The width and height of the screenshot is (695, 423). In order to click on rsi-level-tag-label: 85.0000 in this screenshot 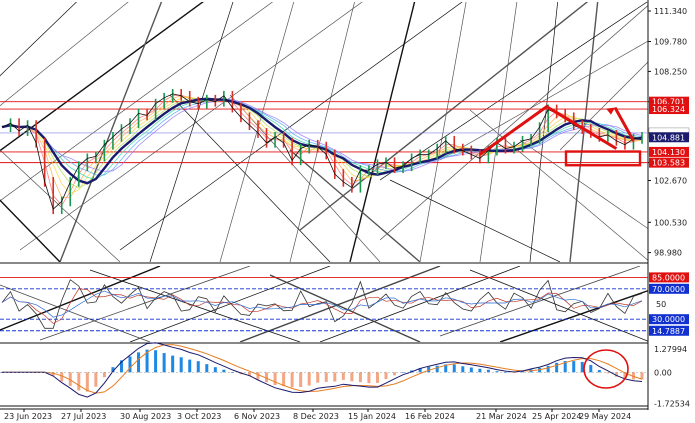, I will do `click(668, 277)`.